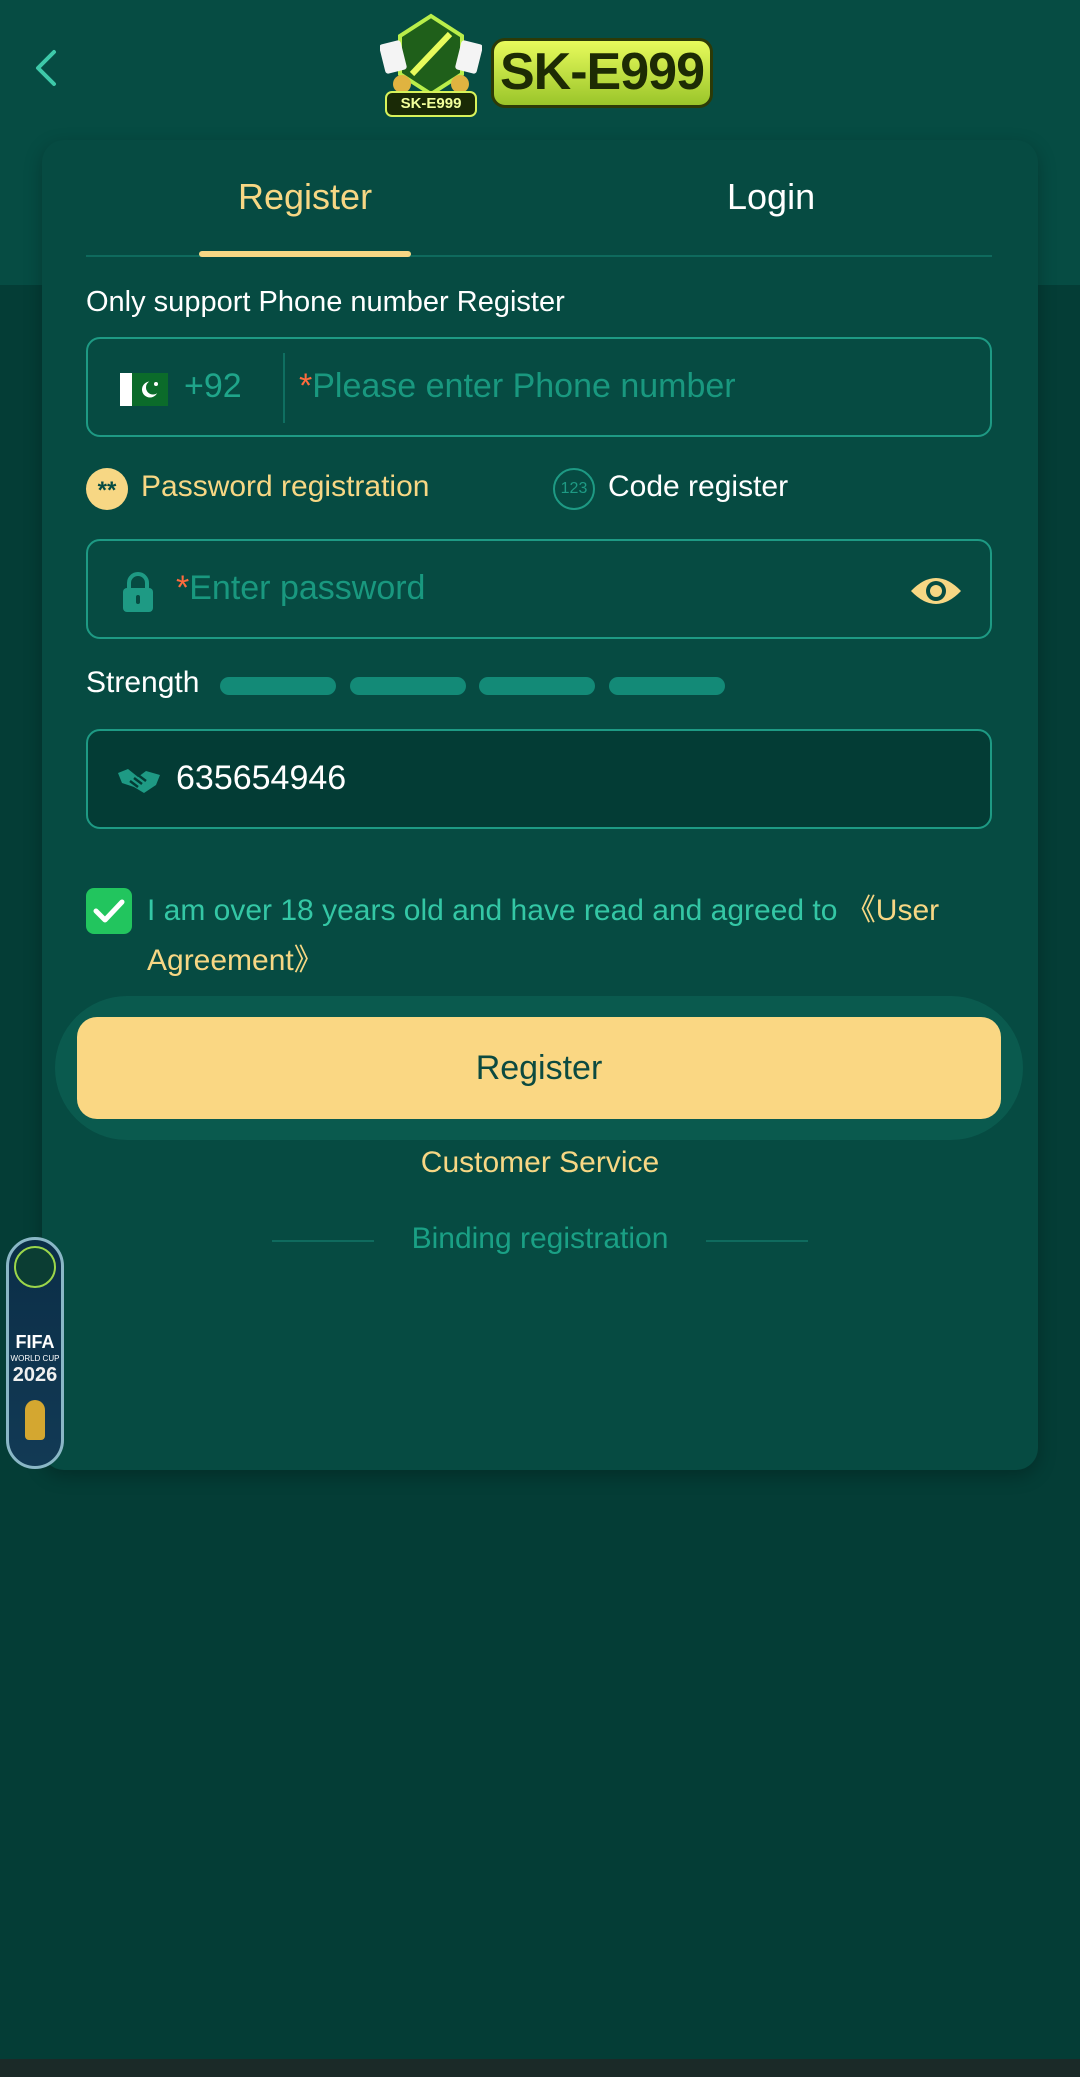 The width and height of the screenshot is (1080, 2077). What do you see at coordinates (307, 588) in the screenshot?
I see `password-placeholder: Enter password` at bounding box center [307, 588].